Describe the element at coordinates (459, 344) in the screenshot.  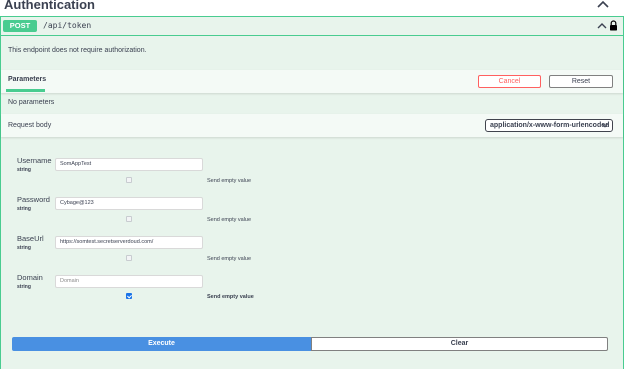
I see `clear-button: Clear` at that location.